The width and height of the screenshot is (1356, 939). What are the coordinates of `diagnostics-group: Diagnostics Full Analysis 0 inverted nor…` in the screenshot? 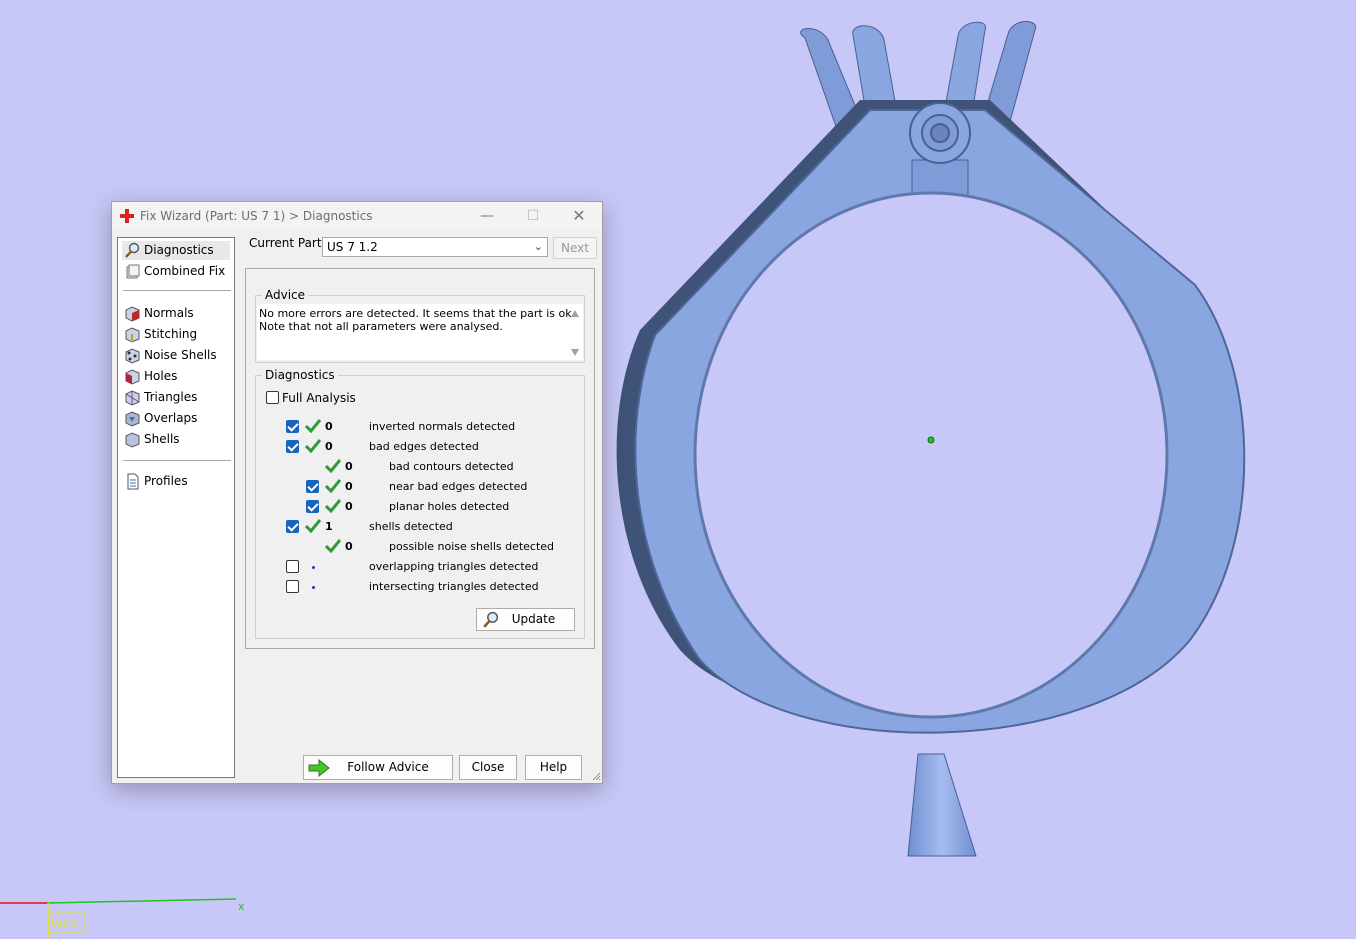 It's located at (420, 503).